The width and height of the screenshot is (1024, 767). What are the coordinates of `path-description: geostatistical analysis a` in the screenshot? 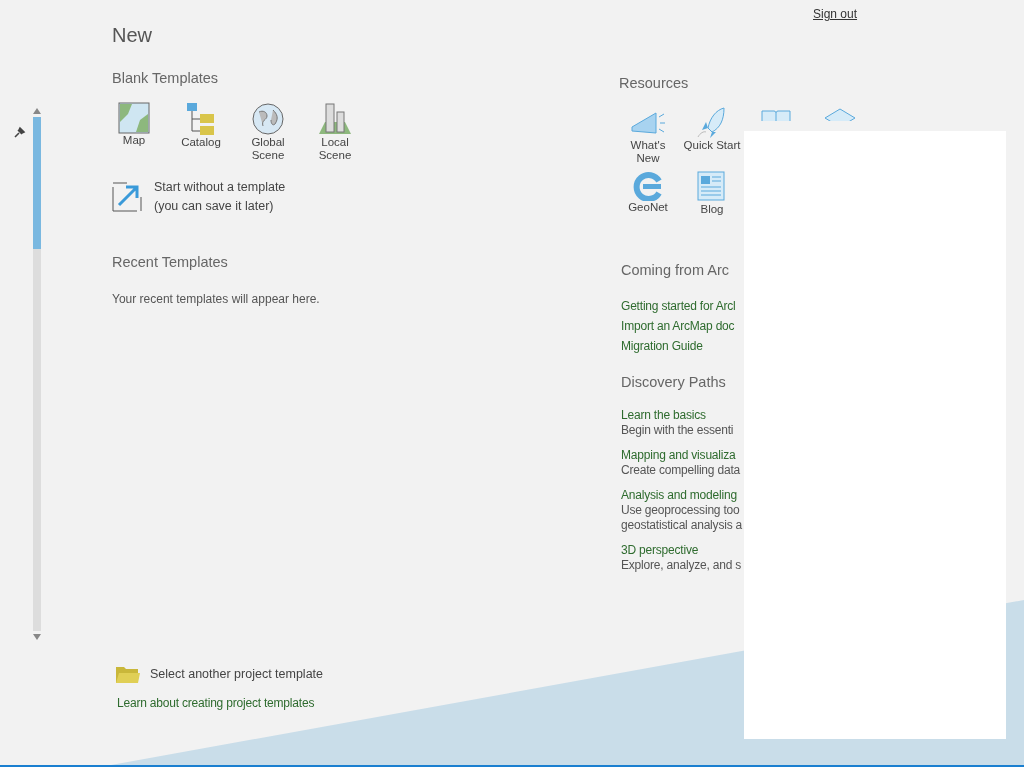 It's located at (682, 525).